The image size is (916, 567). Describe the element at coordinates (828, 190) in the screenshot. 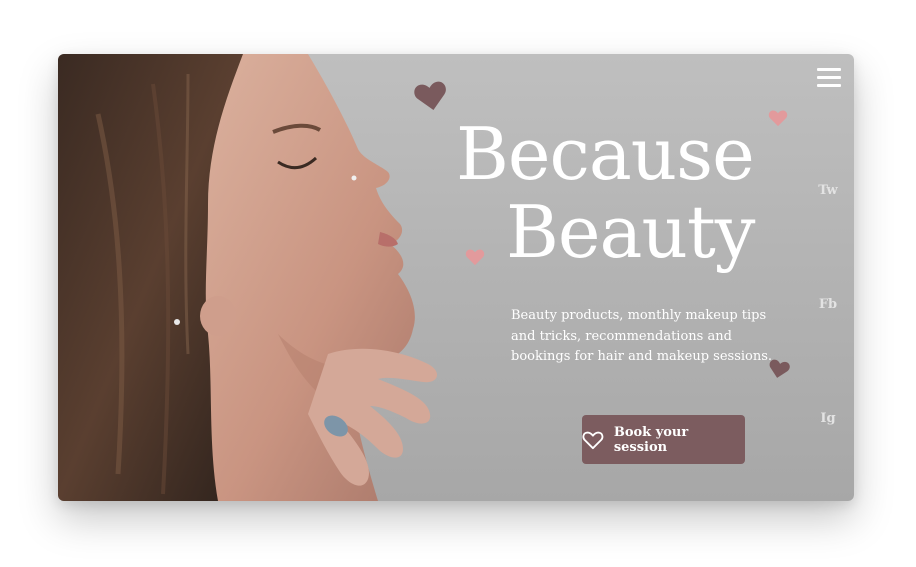

I see `twitter-link: Tw` at that location.